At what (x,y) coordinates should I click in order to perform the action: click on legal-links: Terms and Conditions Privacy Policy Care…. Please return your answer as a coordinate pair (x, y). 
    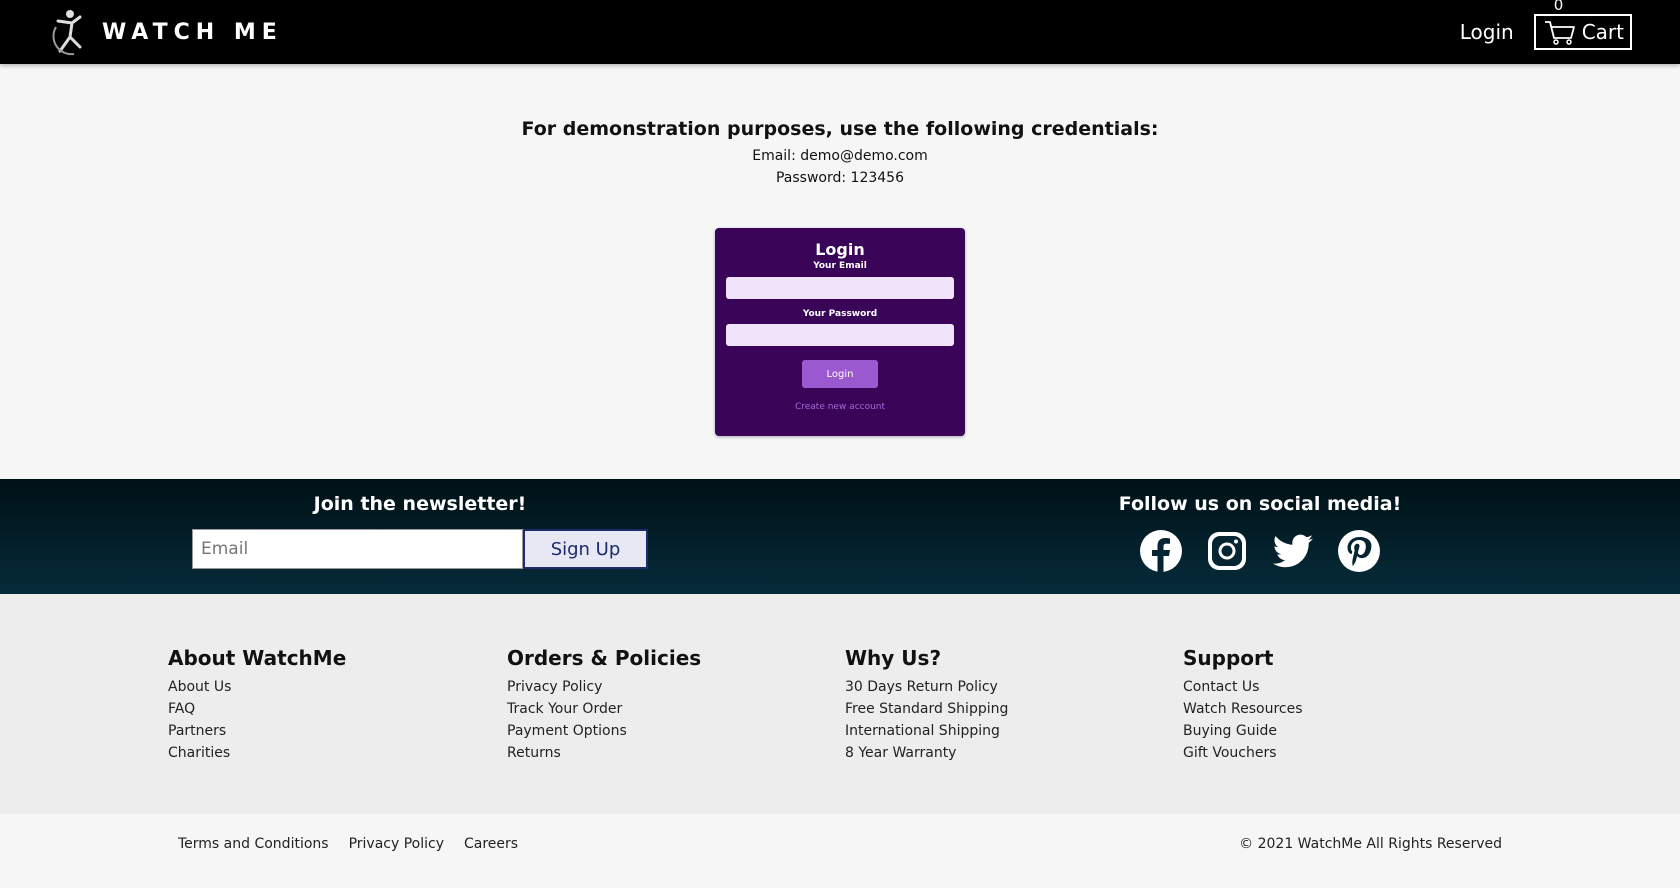
    Looking at the image, I should click on (348, 844).